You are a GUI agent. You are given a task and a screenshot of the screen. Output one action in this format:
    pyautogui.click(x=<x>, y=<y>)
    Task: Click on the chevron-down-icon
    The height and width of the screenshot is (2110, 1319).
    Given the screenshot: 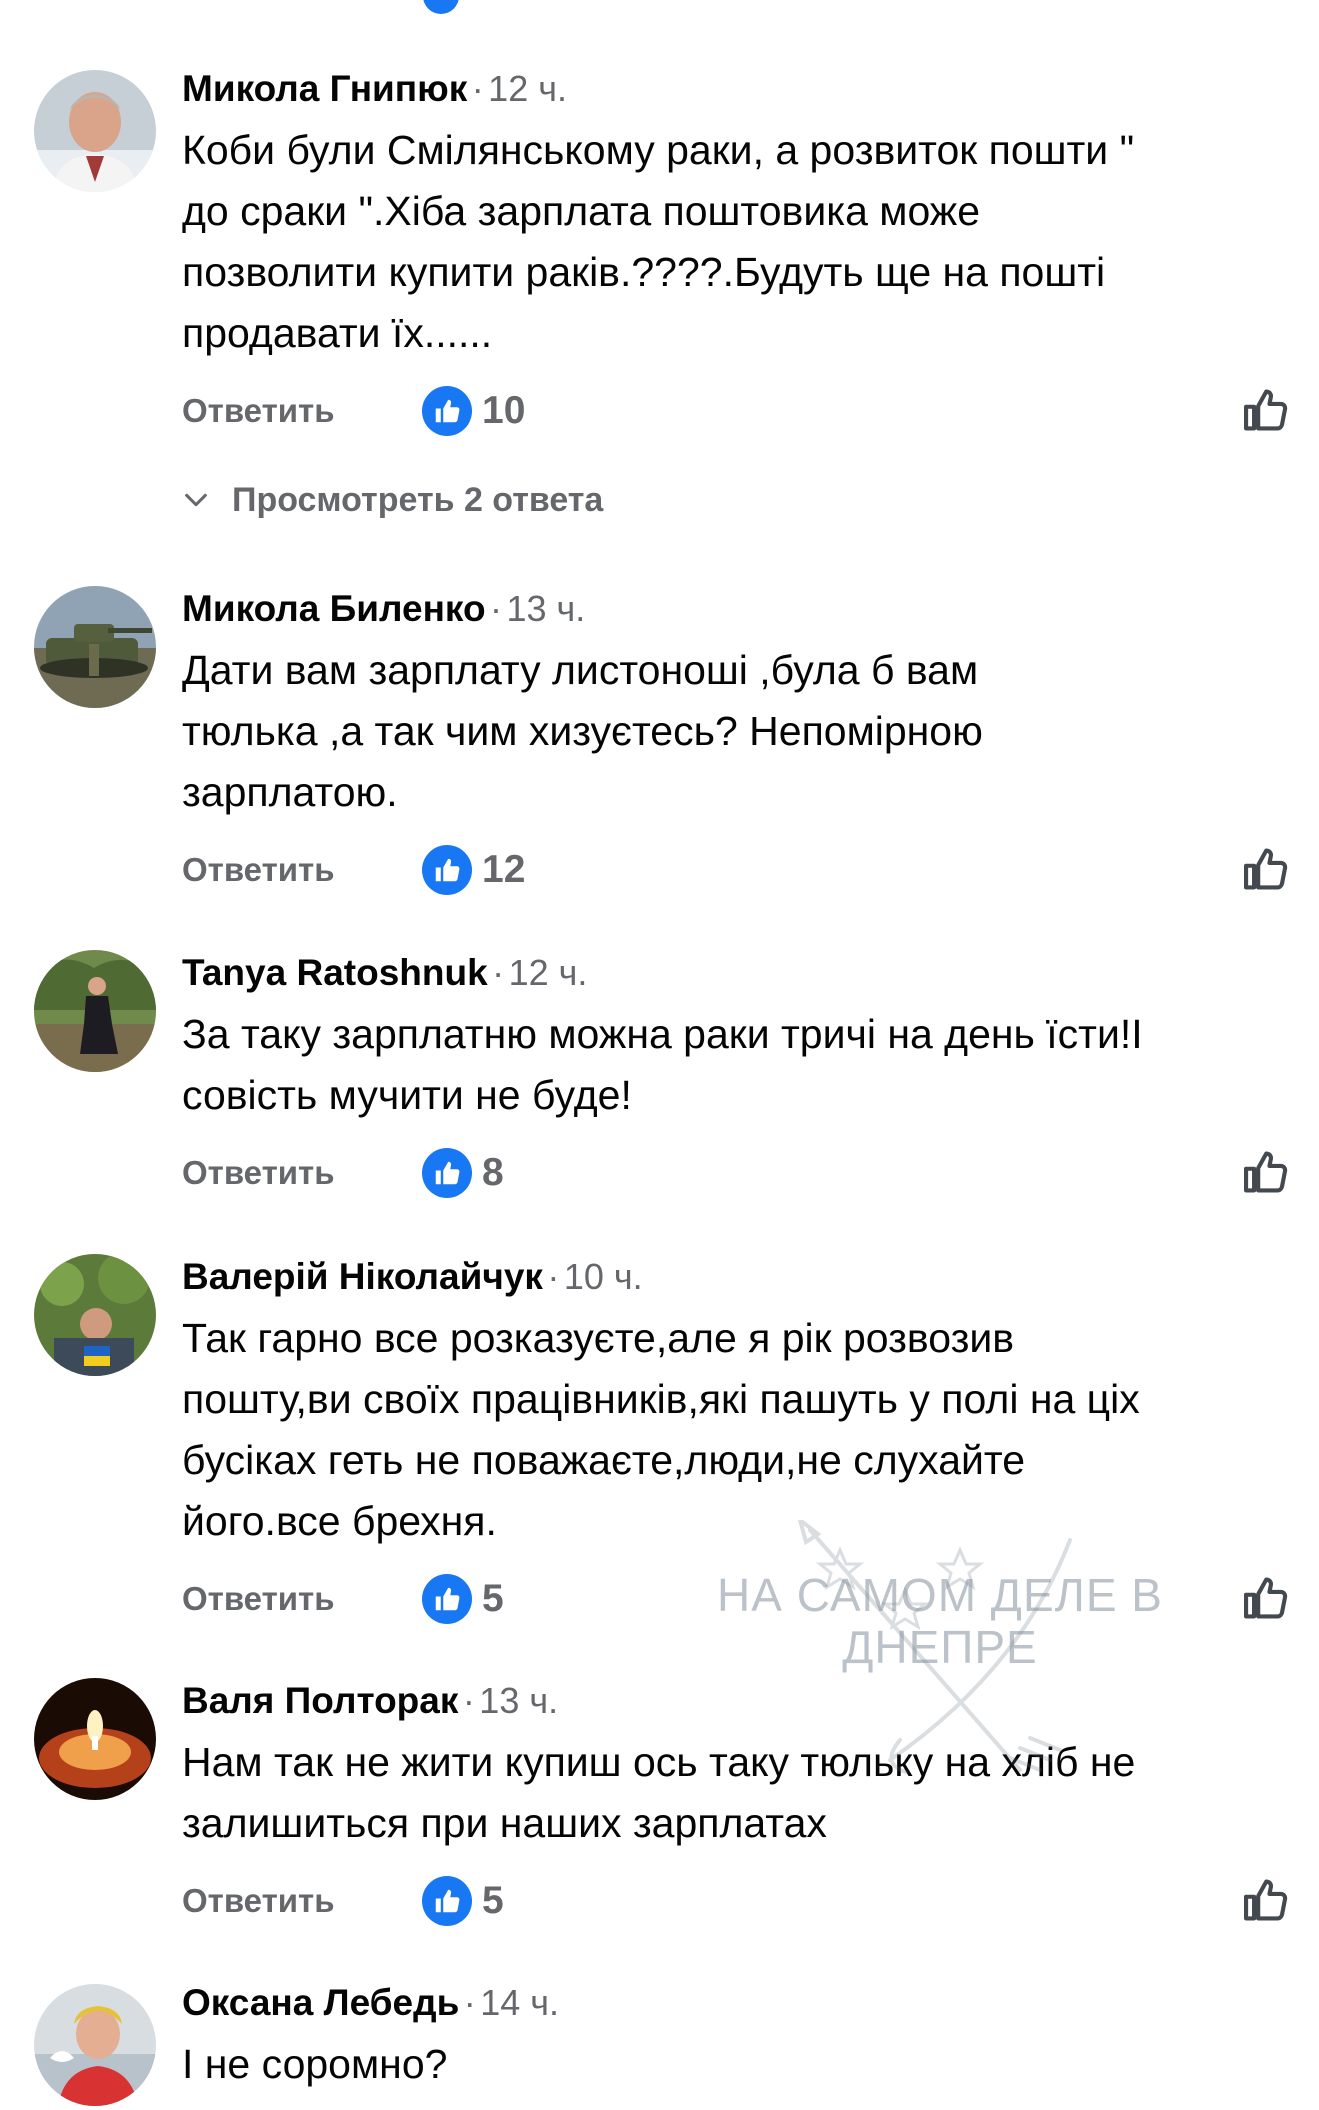 What is the action you would take?
    pyautogui.click(x=196, y=500)
    